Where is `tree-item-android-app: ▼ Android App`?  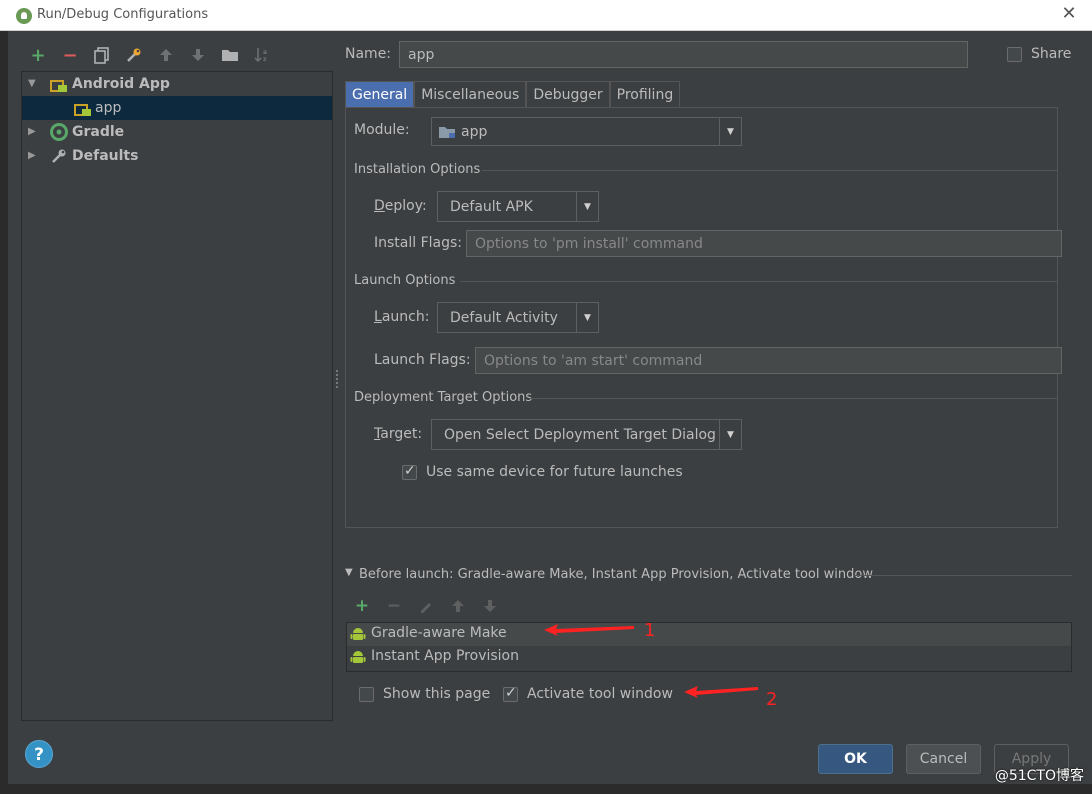 tree-item-android-app: ▼ Android App is located at coordinates (177, 84).